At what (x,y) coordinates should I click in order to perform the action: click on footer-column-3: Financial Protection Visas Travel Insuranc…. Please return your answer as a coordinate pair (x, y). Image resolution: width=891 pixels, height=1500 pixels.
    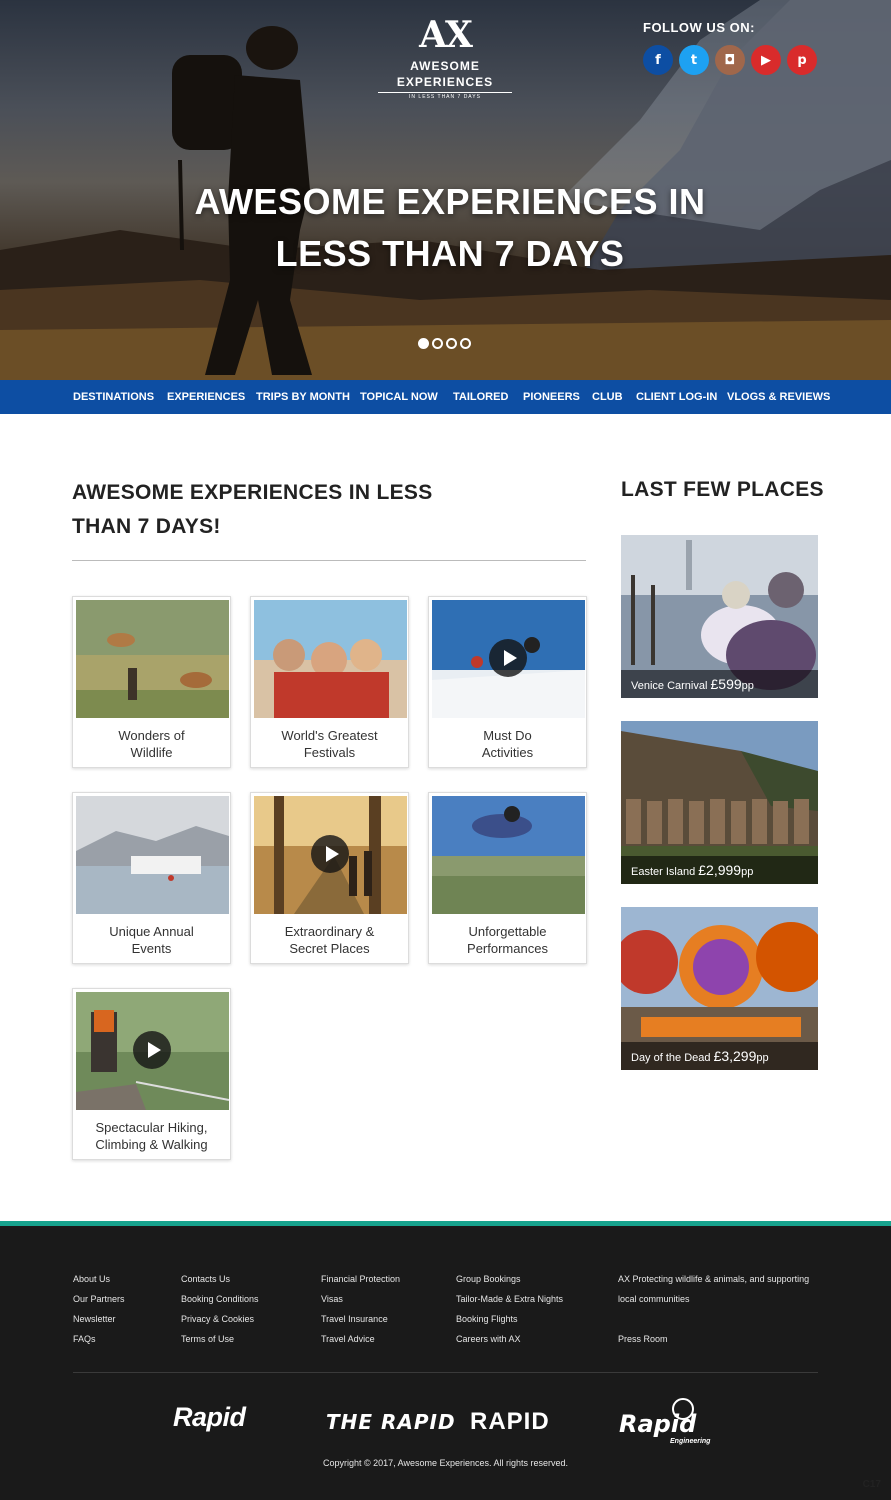
    Looking at the image, I should click on (360, 1309).